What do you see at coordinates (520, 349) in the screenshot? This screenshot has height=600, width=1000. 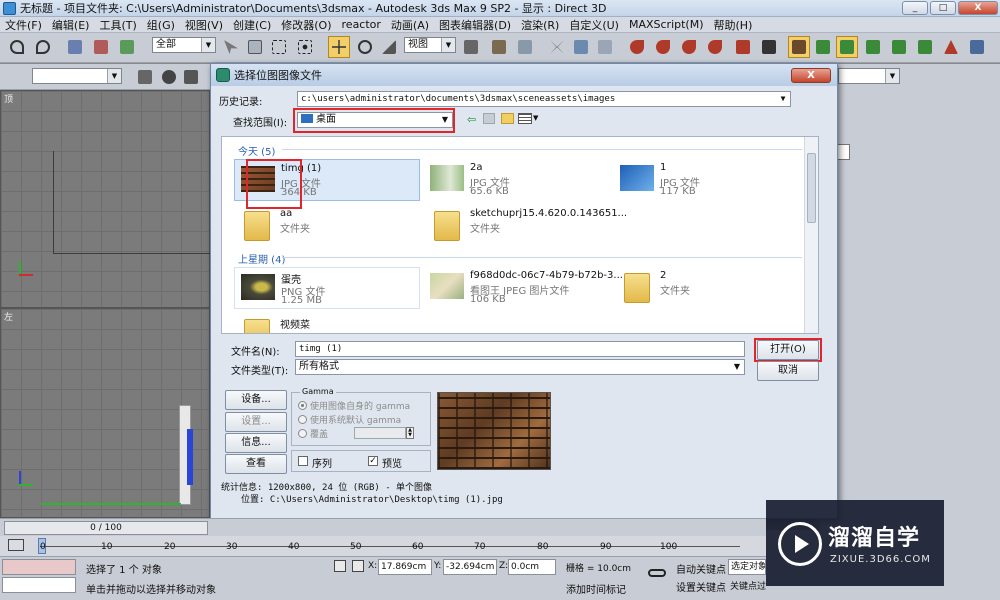 I see `filename-input: timg (1)` at bounding box center [520, 349].